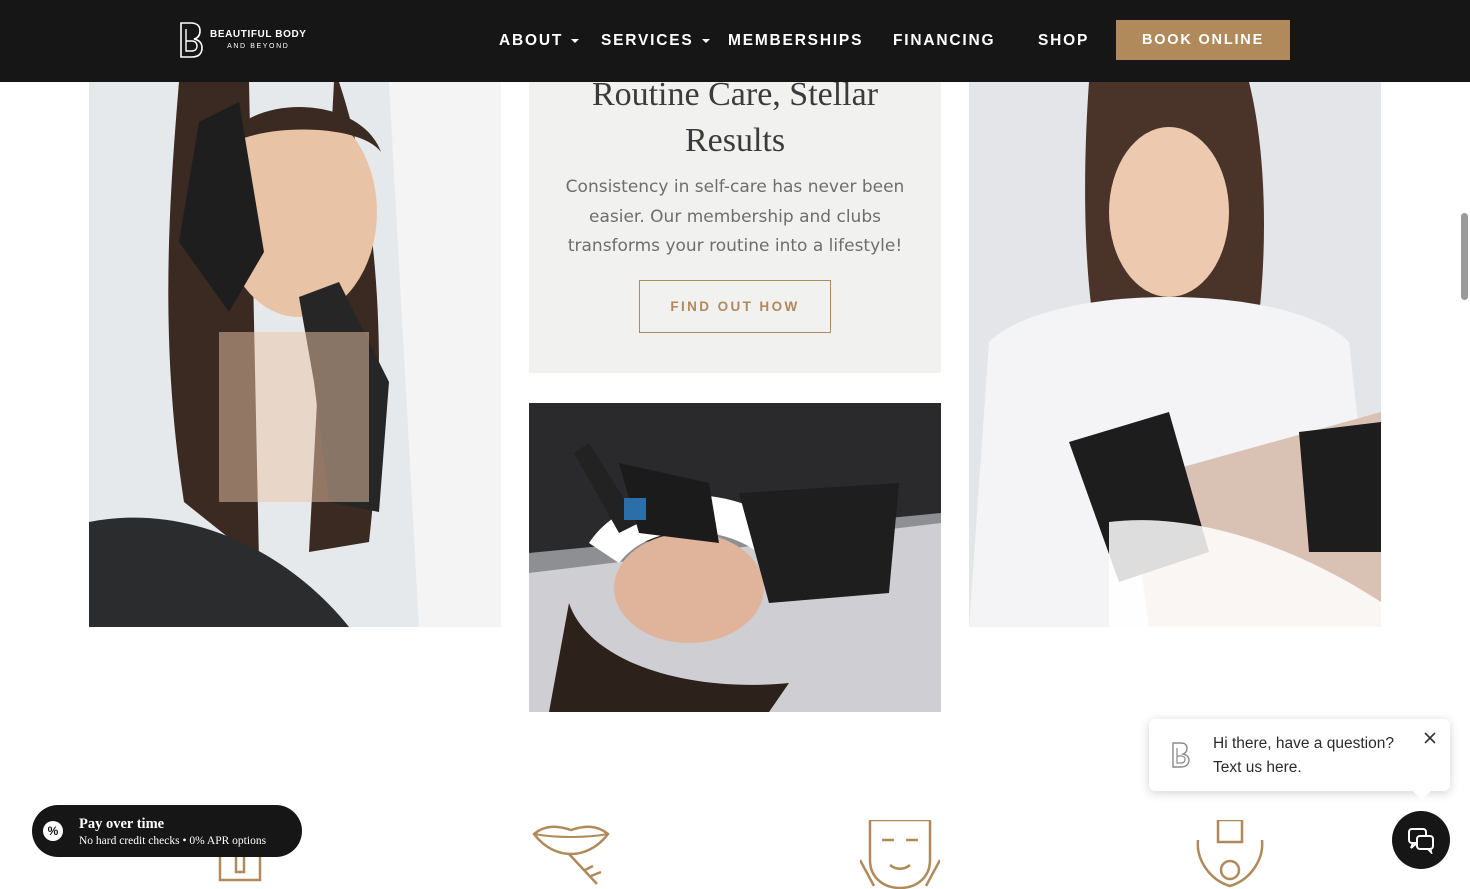  I want to click on nav-memberships-label: MEMBERSHIPS, so click(796, 40).